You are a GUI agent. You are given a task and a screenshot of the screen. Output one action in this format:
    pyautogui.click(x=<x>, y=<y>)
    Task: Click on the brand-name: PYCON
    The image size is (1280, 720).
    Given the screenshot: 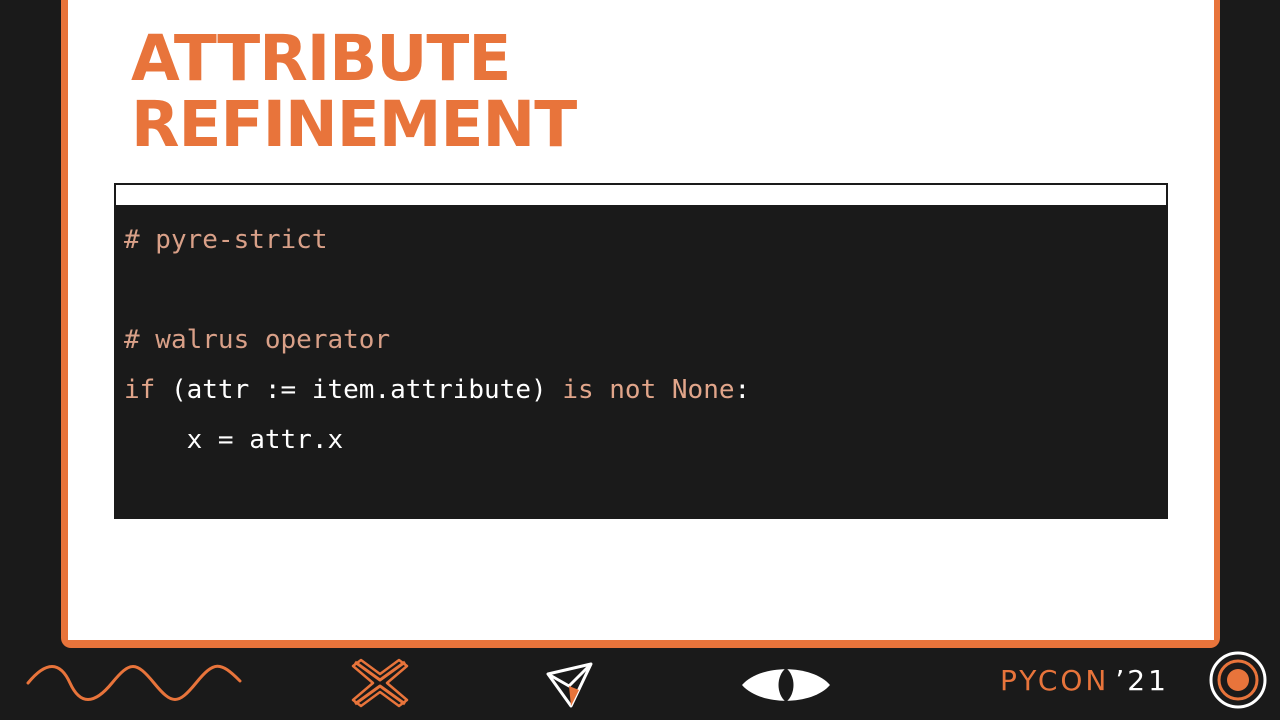 What is the action you would take?
    pyautogui.click(x=1055, y=680)
    